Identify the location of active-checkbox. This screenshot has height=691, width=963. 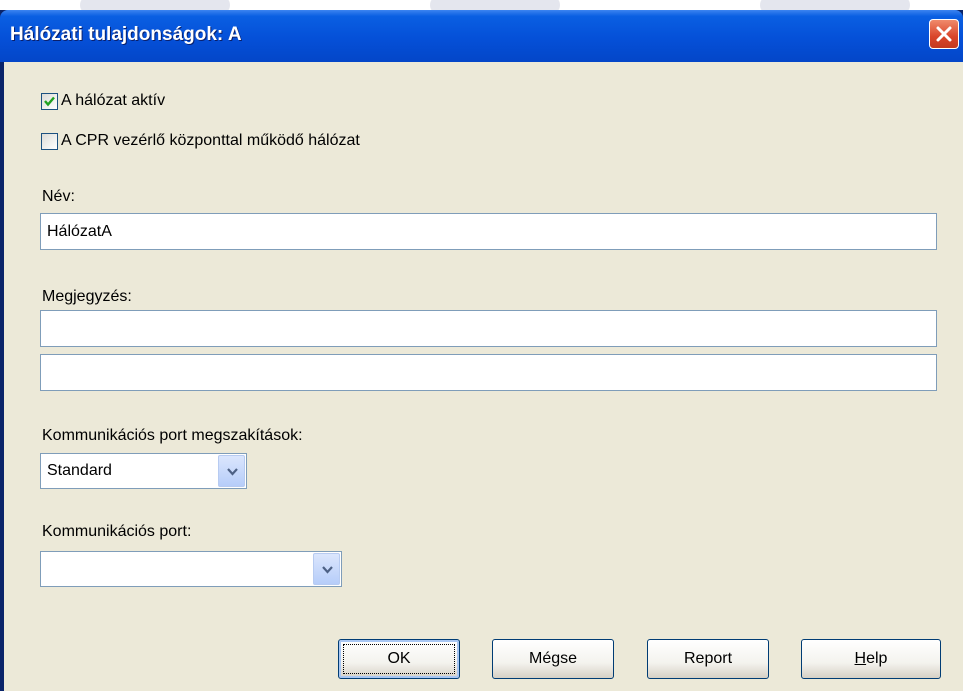
(49, 101).